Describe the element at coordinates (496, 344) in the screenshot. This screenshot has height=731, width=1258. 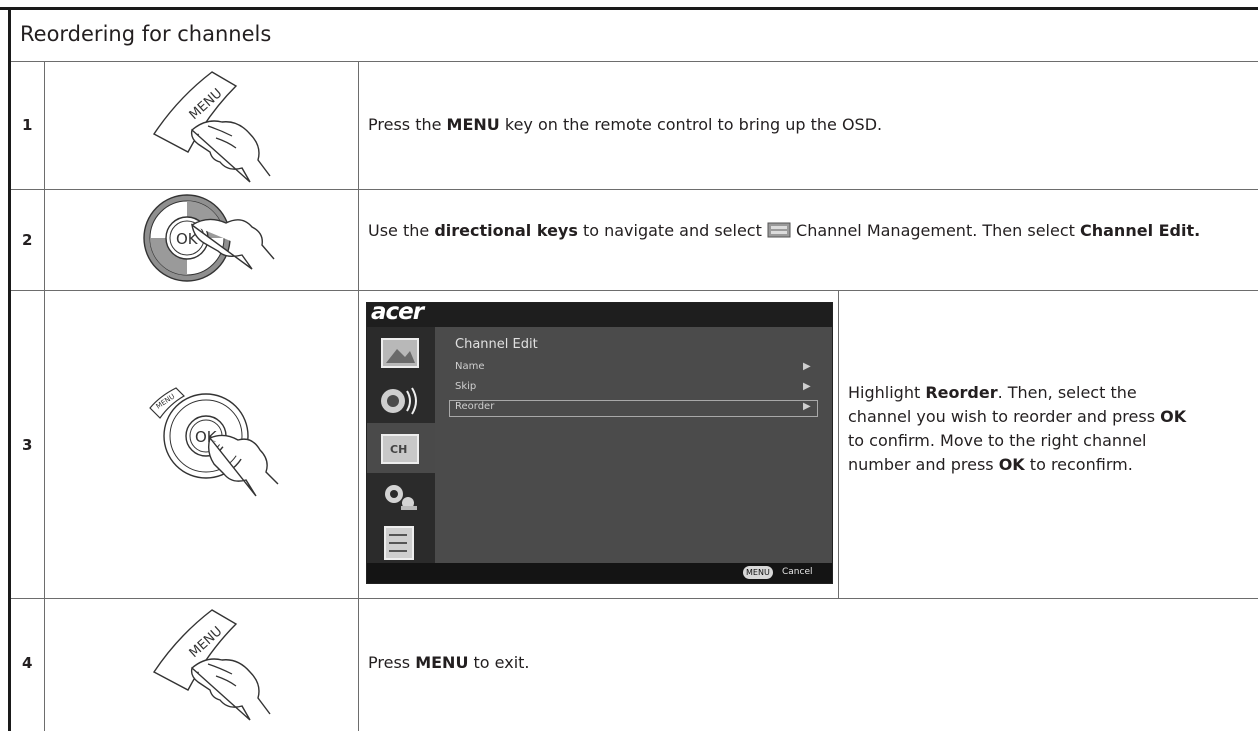
I see `osd-menu-title: Channel Edit` at that location.